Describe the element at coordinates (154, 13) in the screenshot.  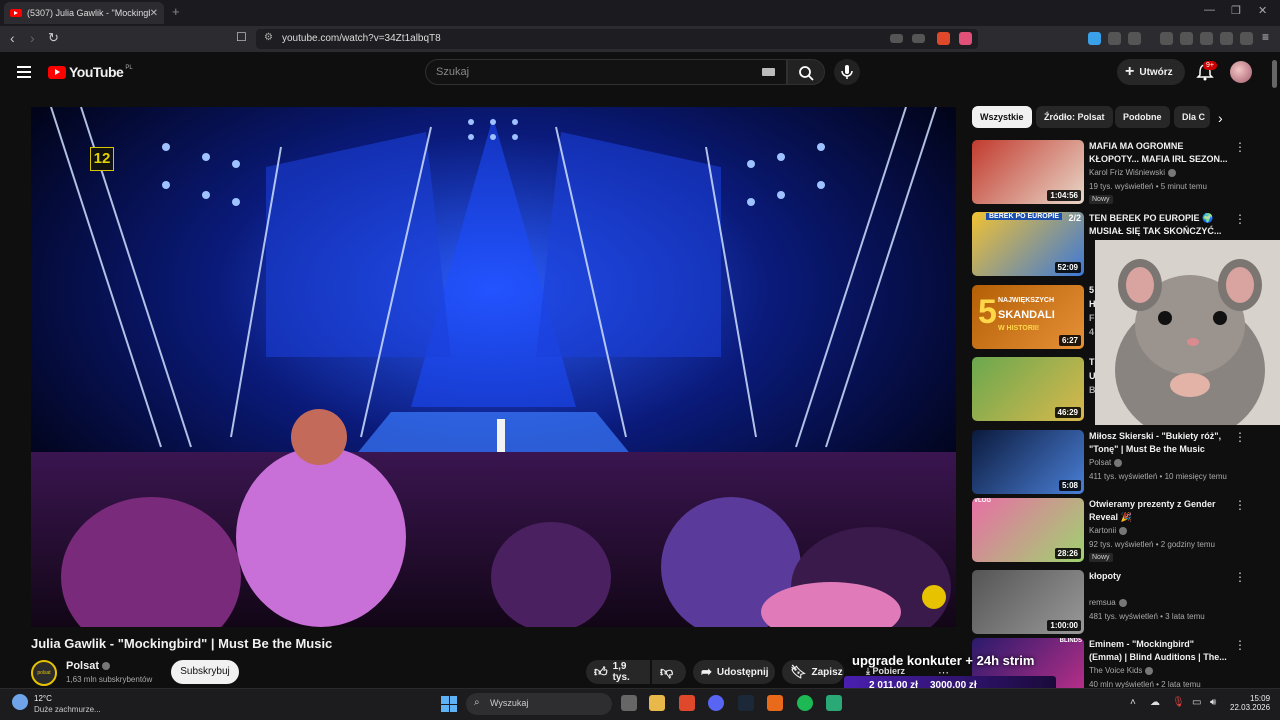
I see `close-tab-icon: ✕` at that location.